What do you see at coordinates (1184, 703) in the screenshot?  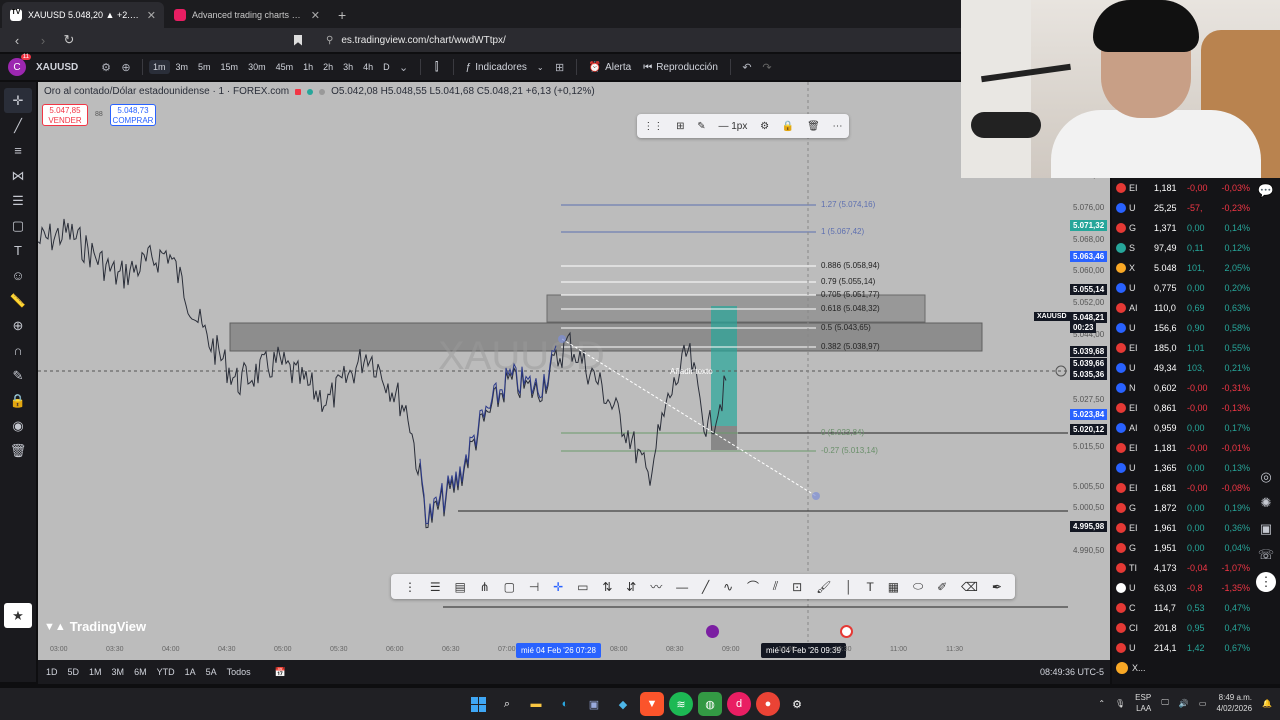 I see `volume-icon: 🔊` at bounding box center [1184, 703].